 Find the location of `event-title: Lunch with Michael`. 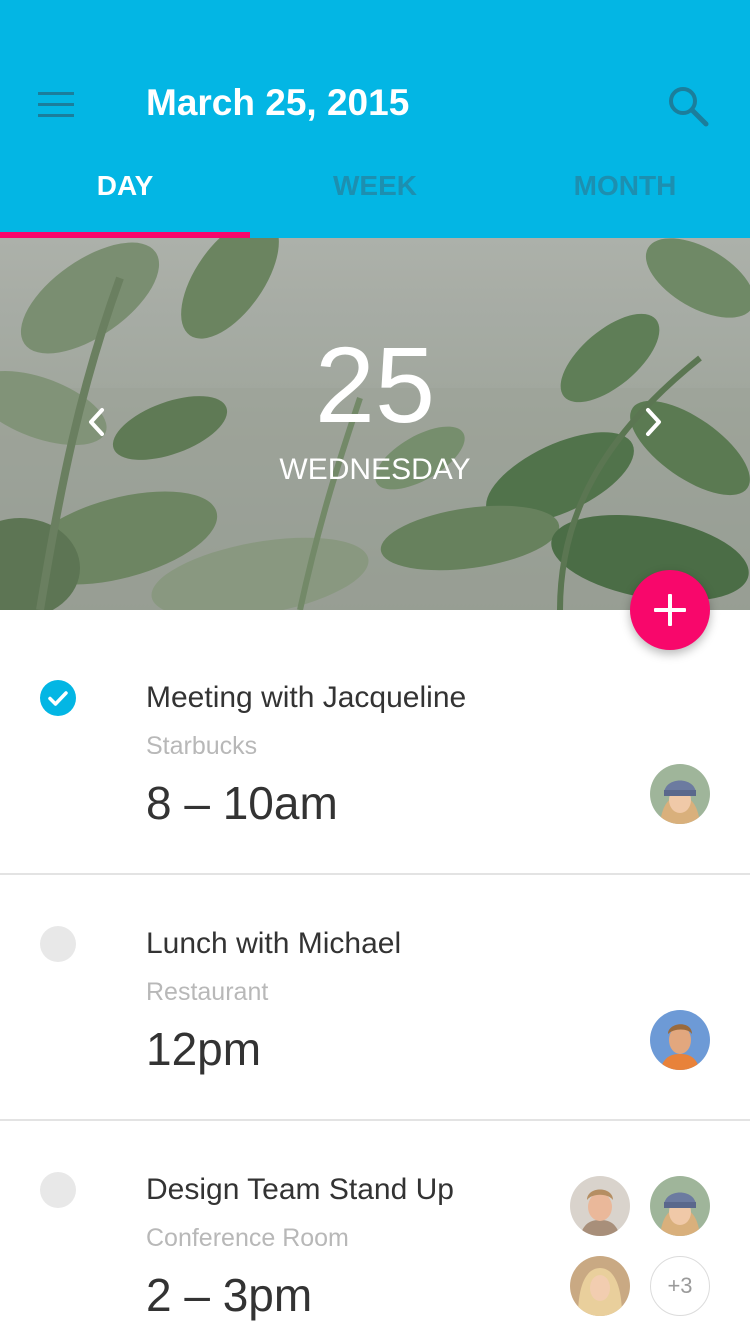

event-title: Lunch with Michael is located at coordinates (274, 943).